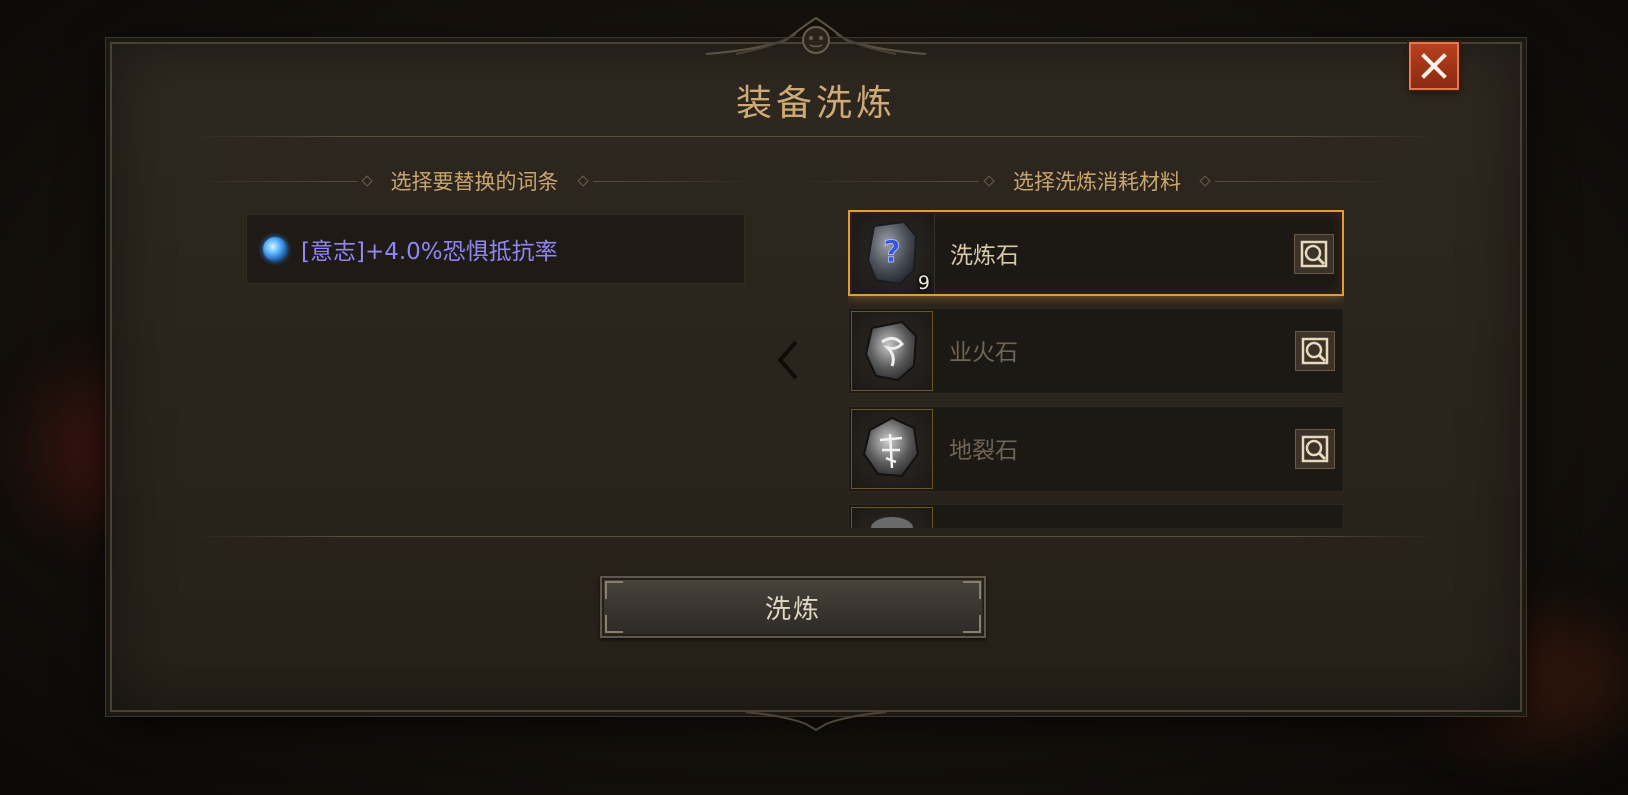  Describe the element at coordinates (429, 252) in the screenshot. I see `affix-text: [意志]+4.0%恐惧抵抗率` at that location.